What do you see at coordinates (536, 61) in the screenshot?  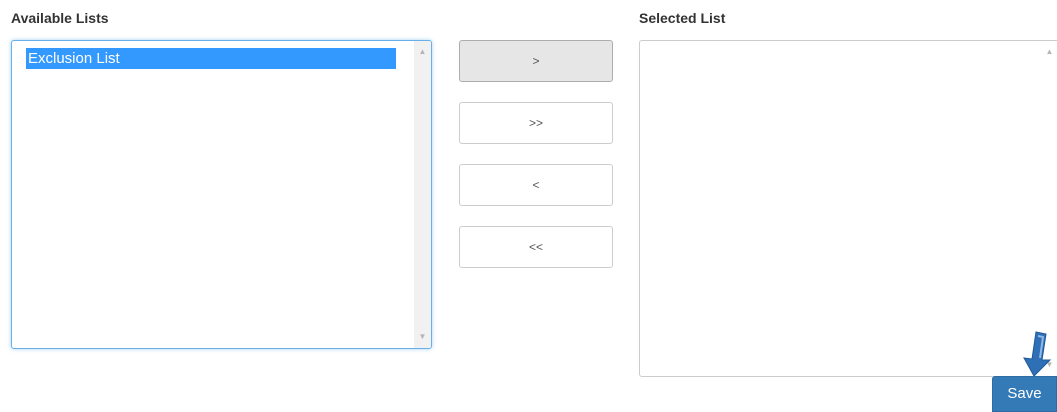 I see `move-right-button: >` at bounding box center [536, 61].